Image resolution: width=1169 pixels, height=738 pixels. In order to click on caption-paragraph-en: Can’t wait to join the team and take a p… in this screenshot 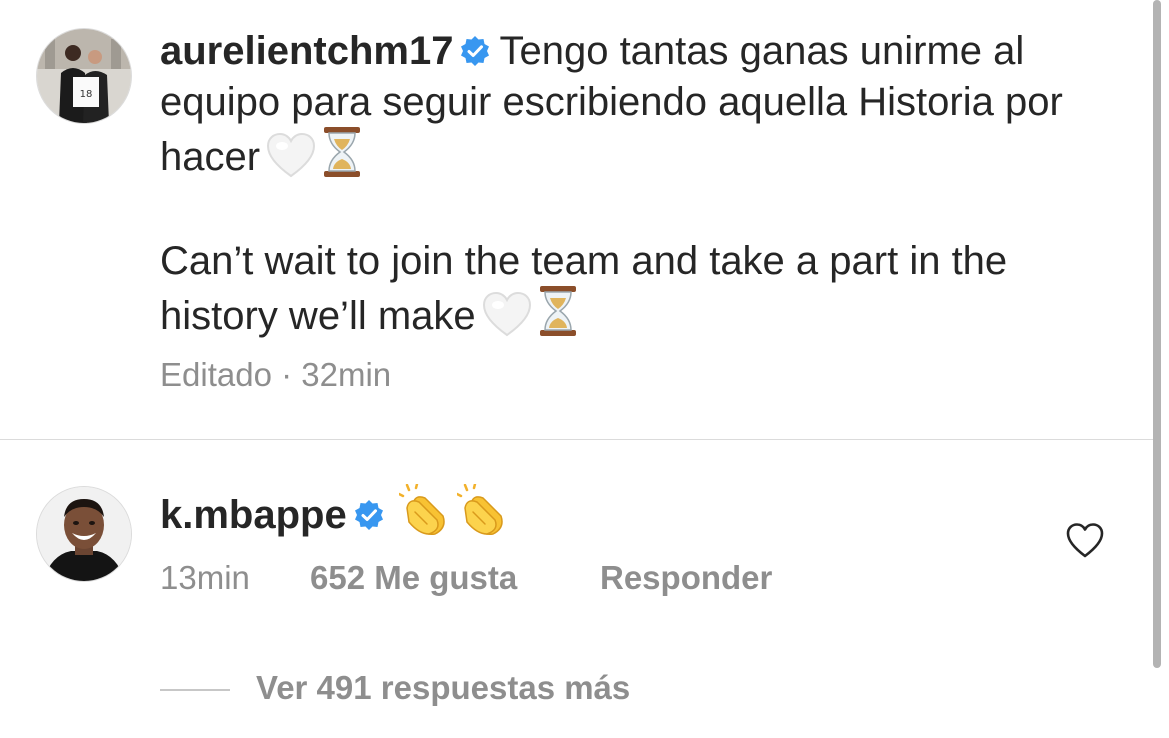, I will do `click(640, 292)`.